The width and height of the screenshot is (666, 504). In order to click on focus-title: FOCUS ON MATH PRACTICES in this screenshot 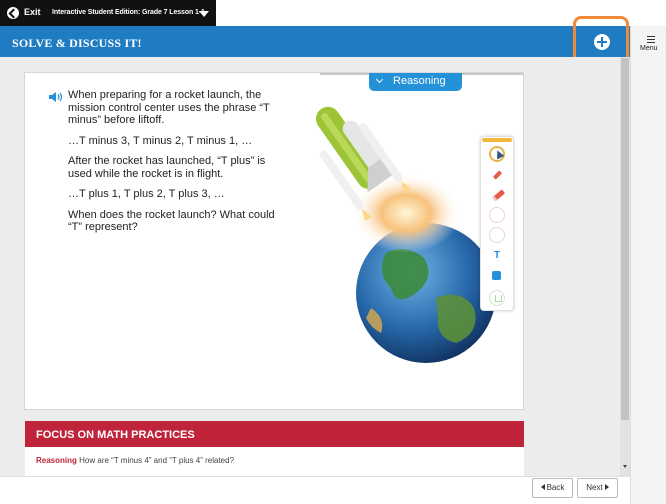, I will do `click(115, 435)`.